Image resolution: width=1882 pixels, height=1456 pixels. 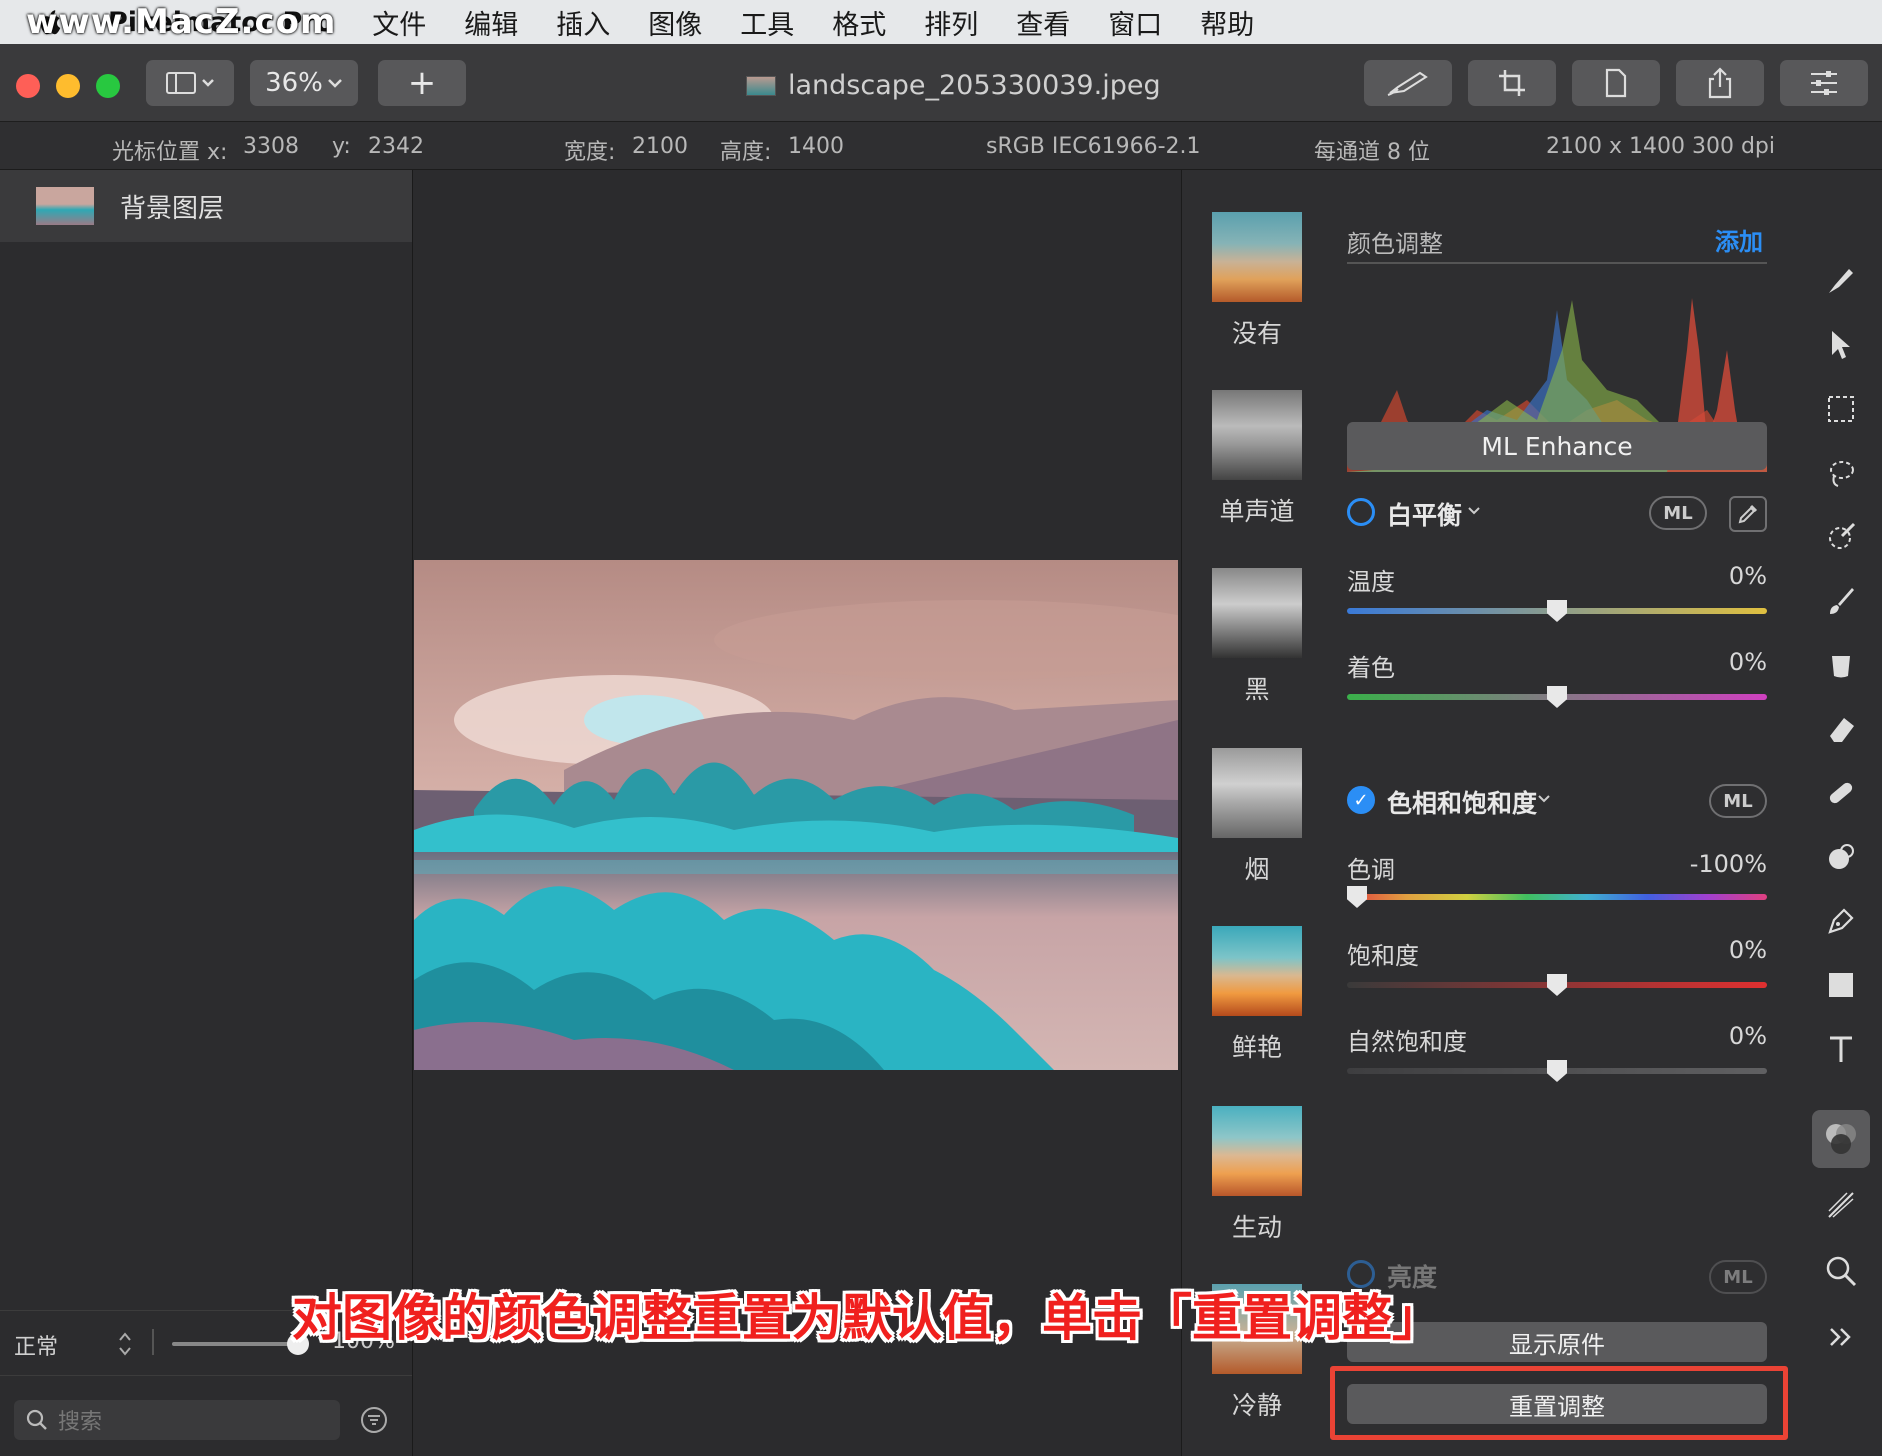 I want to click on menu-window: 窗口, so click(x=1135, y=22).